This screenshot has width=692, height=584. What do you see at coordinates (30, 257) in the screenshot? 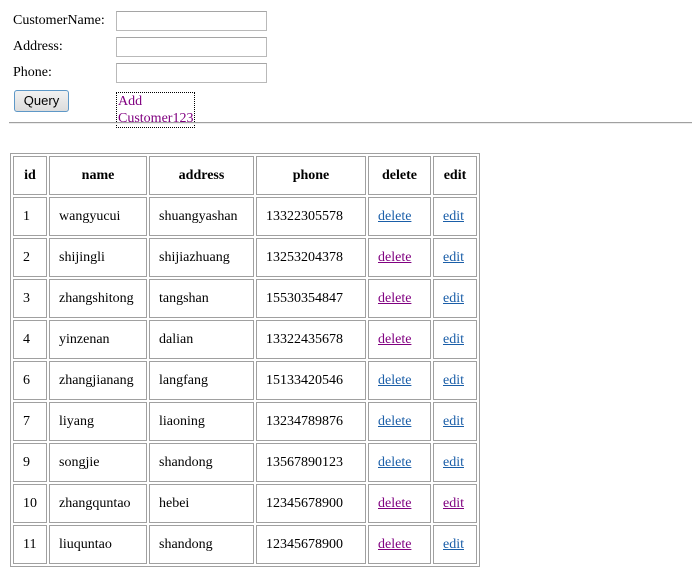
I see `cell-id: 2` at bounding box center [30, 257].